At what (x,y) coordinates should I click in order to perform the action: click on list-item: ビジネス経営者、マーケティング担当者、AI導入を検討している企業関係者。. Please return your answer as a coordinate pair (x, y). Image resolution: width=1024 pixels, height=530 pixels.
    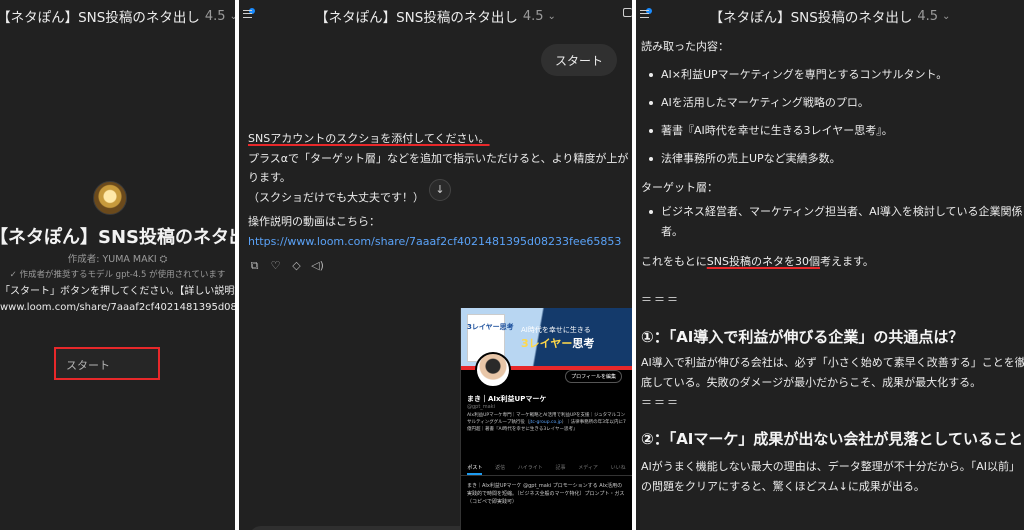
    Looking at the image, I should click on (832, 222).